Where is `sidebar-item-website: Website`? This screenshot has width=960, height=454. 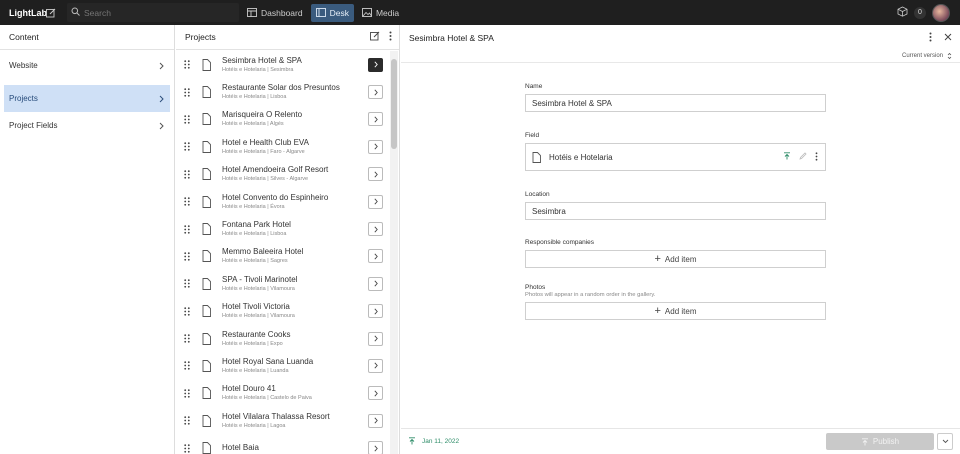 sidebar-item-website: Website is located at coordinates (87, 65).